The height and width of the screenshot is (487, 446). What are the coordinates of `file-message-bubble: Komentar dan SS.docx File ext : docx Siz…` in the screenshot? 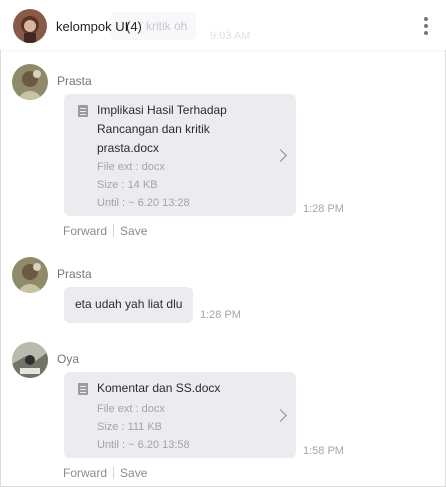 It's located at (180, 415).